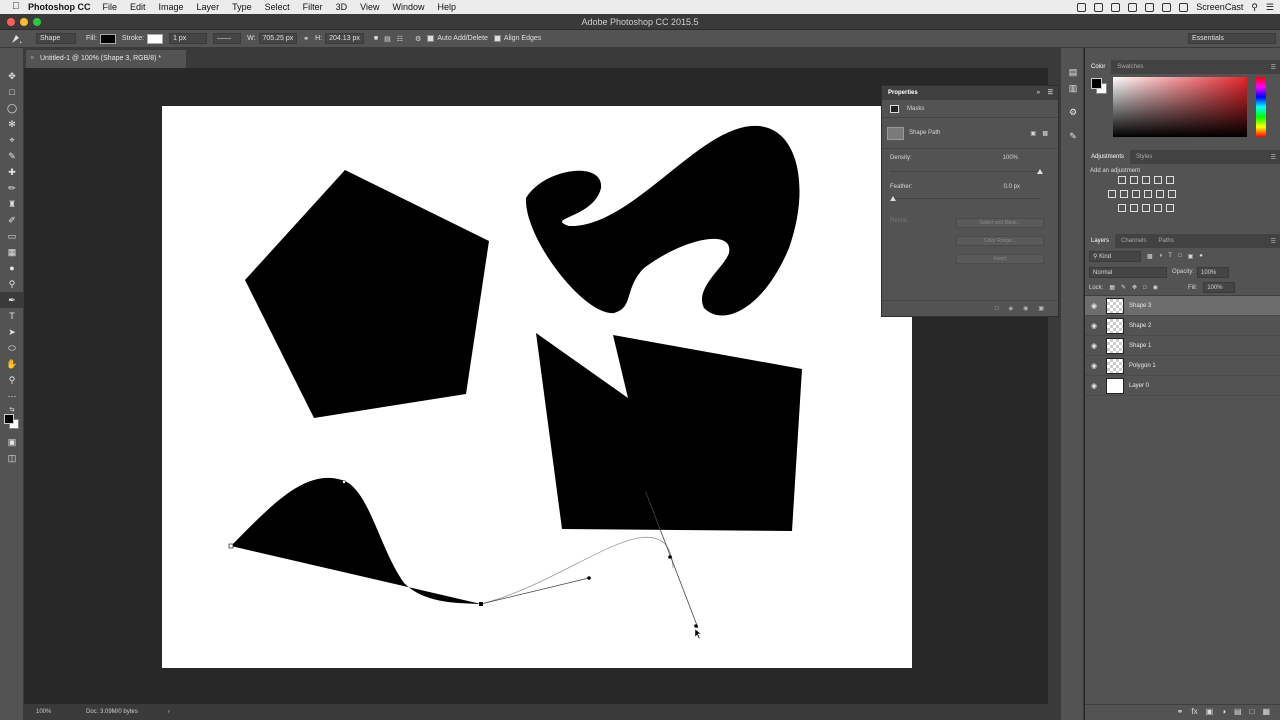 The width and height of the screenshot is (1280, 720). Describe the element at coordinates (344, 38) in the screenshot. I see `height-input: 204.13 px` at that location.